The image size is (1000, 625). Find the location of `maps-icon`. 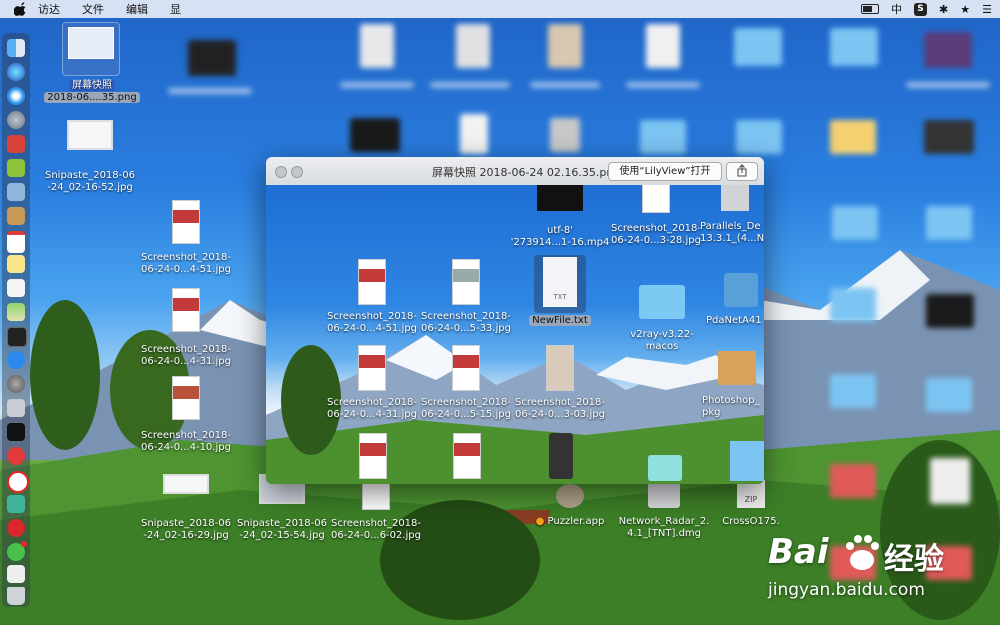

maps-icon is located at coordinates (16, 312).